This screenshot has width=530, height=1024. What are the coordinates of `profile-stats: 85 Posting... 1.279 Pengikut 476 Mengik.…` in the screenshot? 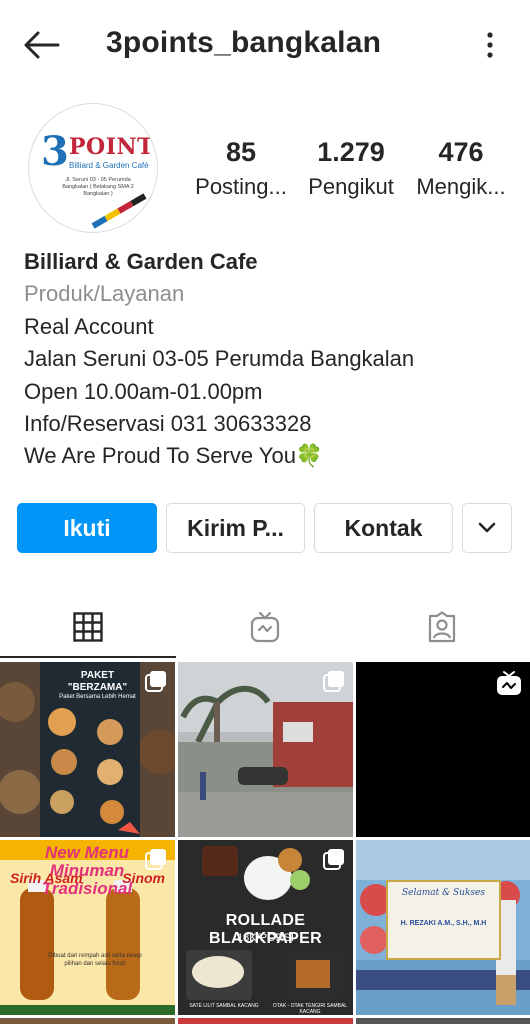 It's located at (351, 169).